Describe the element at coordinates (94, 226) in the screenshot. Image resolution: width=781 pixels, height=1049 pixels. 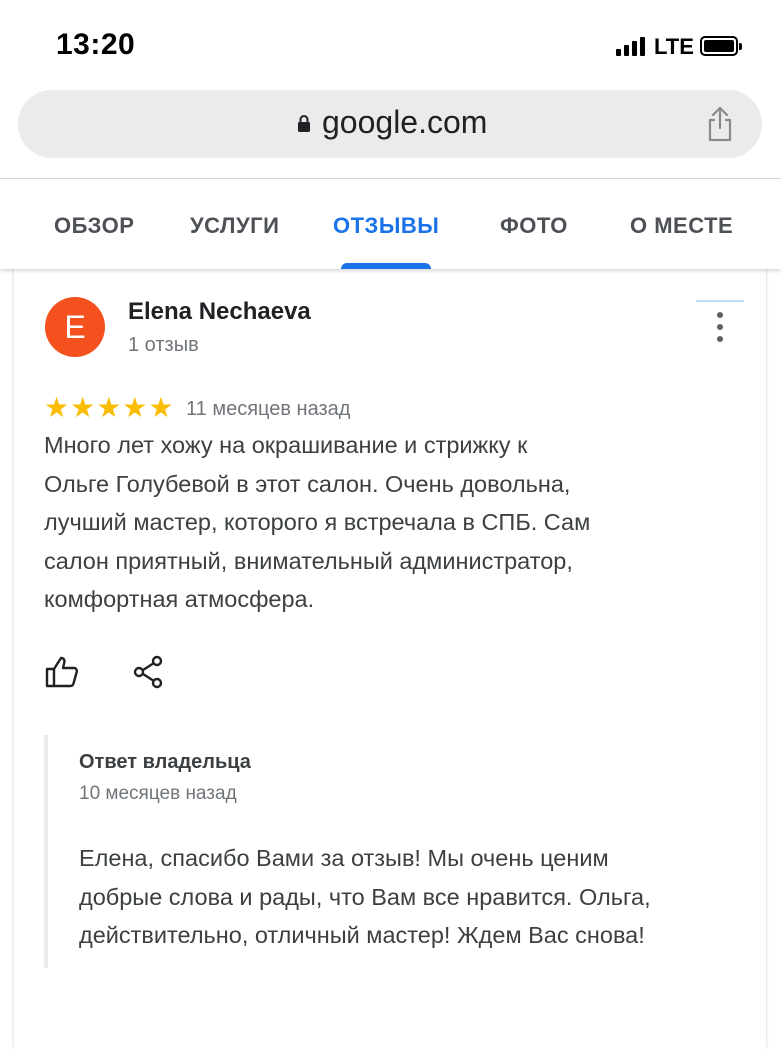
I see `tab-overview: ОБЗОР` at that location.